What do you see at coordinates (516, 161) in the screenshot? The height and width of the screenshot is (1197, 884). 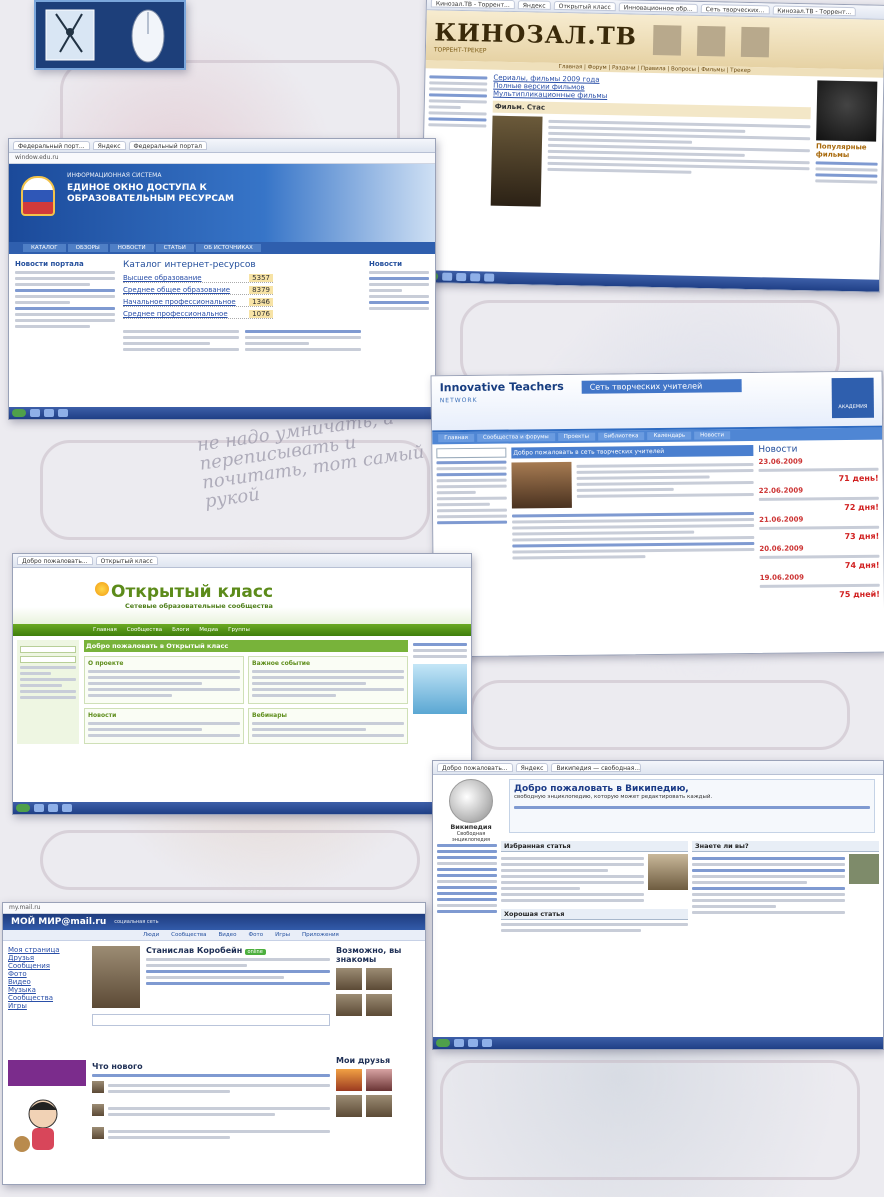 I see `film-poster` at bounding box center [516, 161].